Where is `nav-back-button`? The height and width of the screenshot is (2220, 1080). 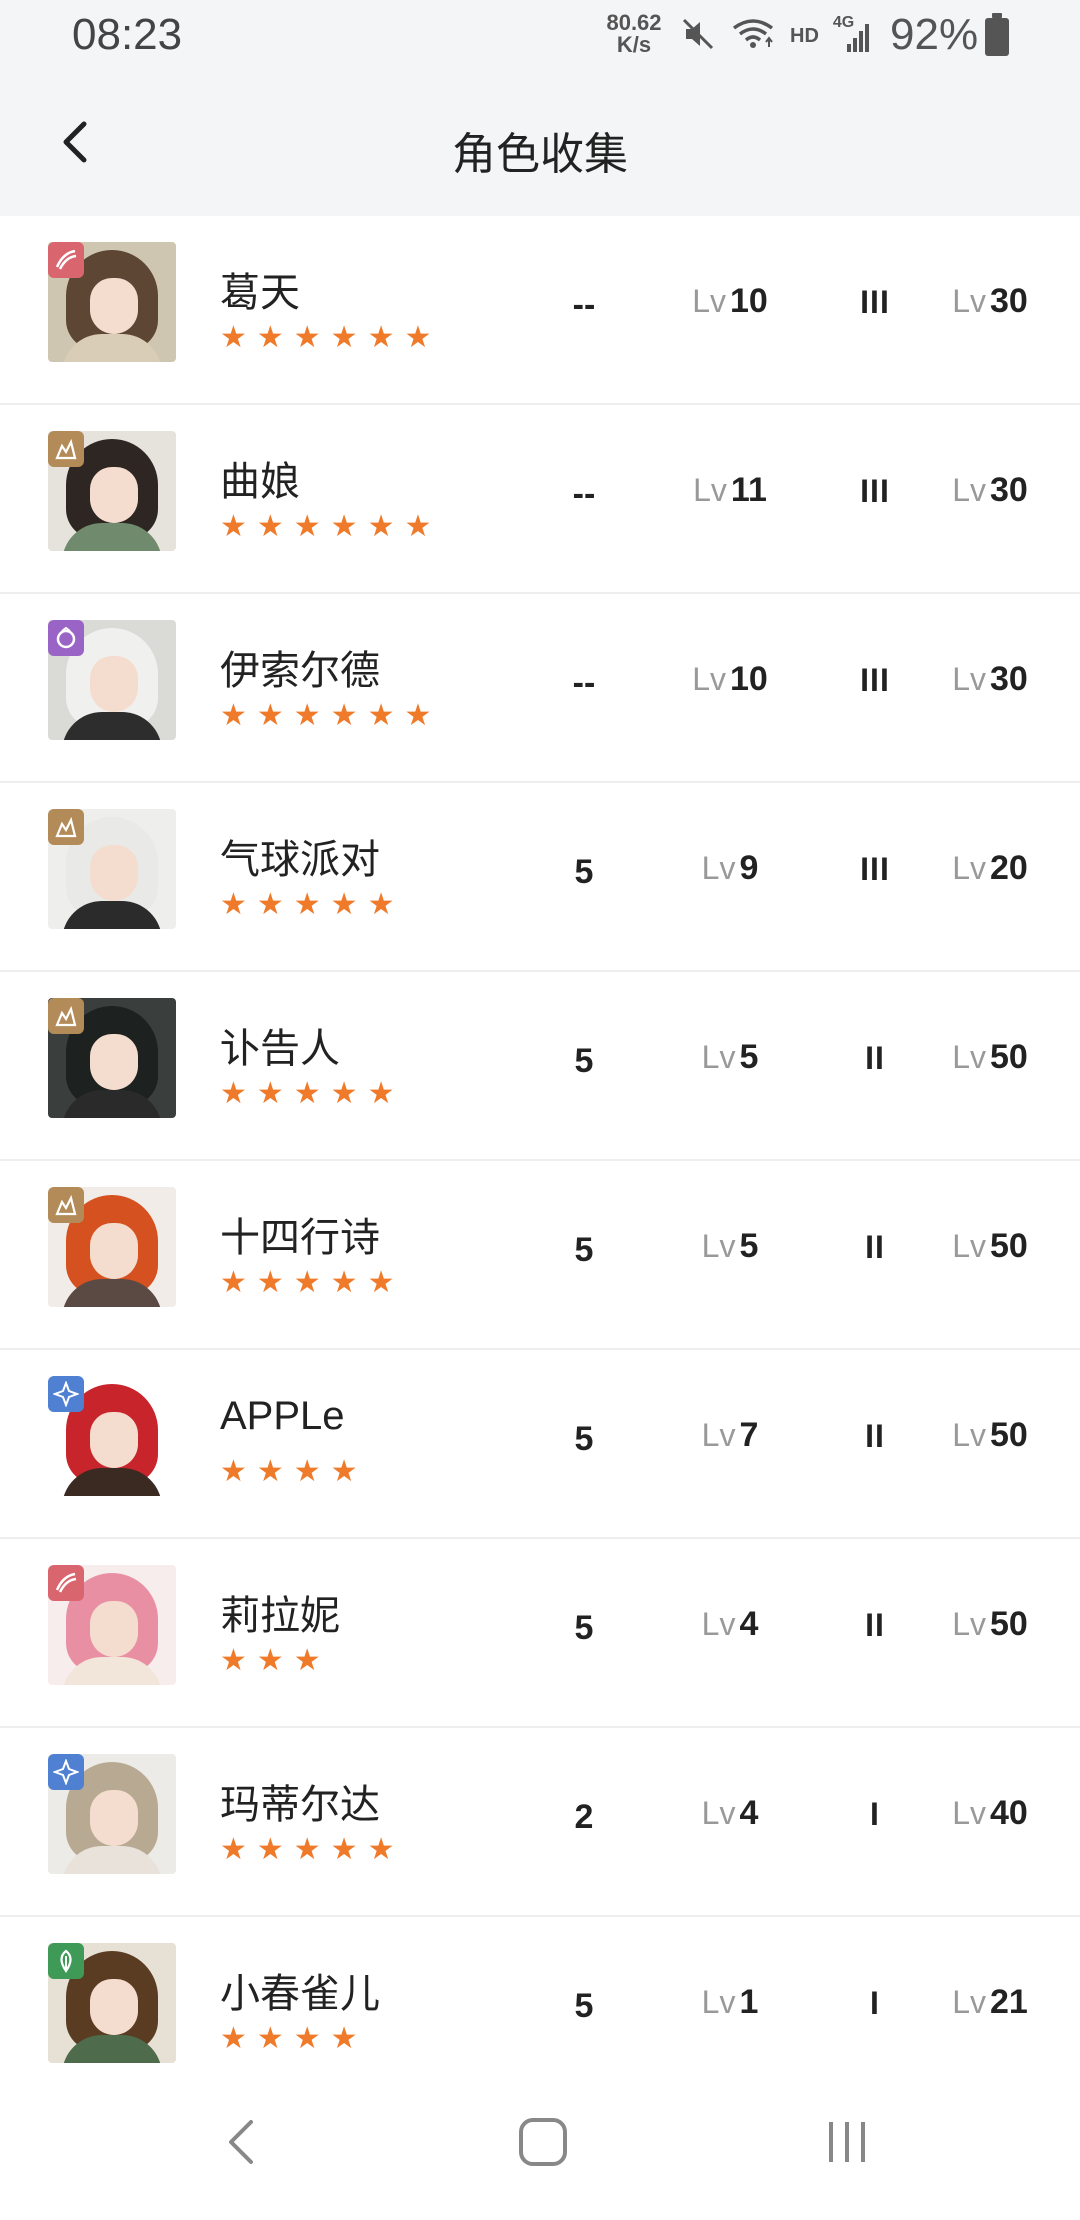 nav-back-button is located at coordinates (241, 2144).